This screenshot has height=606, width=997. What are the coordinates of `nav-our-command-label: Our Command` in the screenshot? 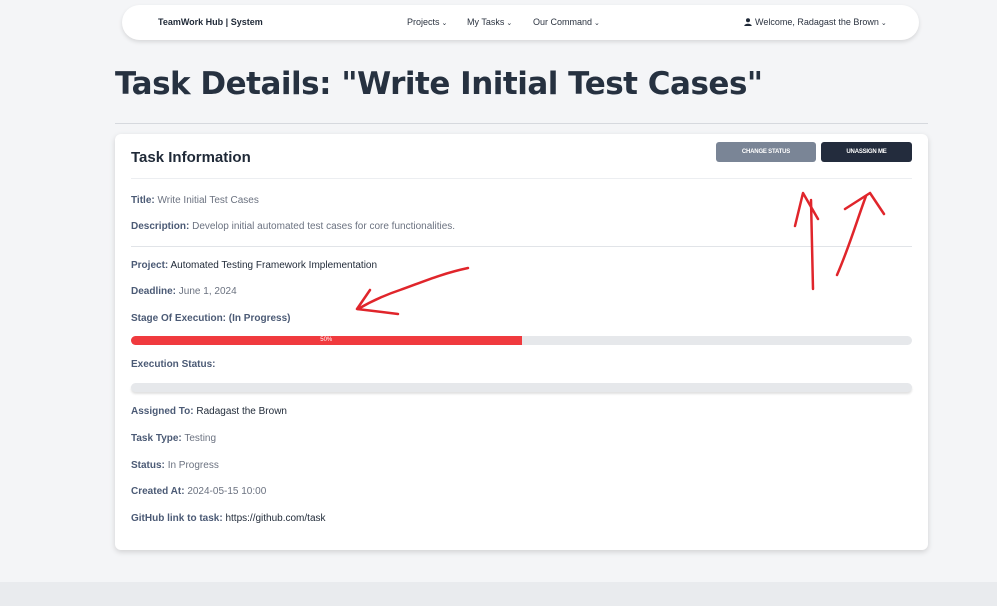 It's located at (563, 22).